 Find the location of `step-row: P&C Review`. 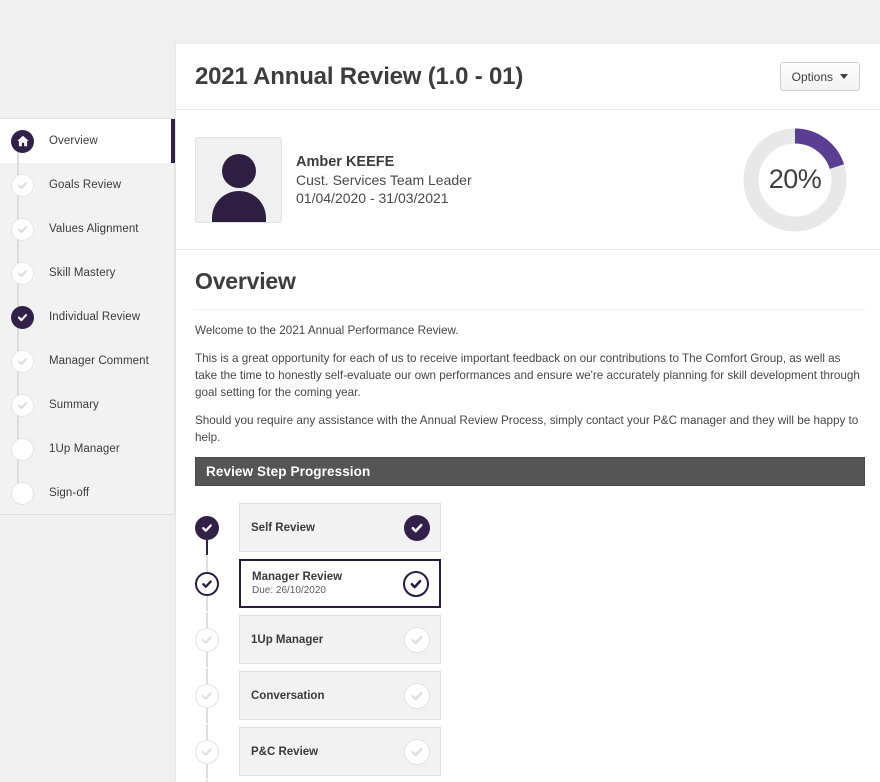

step-row: P&C Review is located at coordinates (530, 751).